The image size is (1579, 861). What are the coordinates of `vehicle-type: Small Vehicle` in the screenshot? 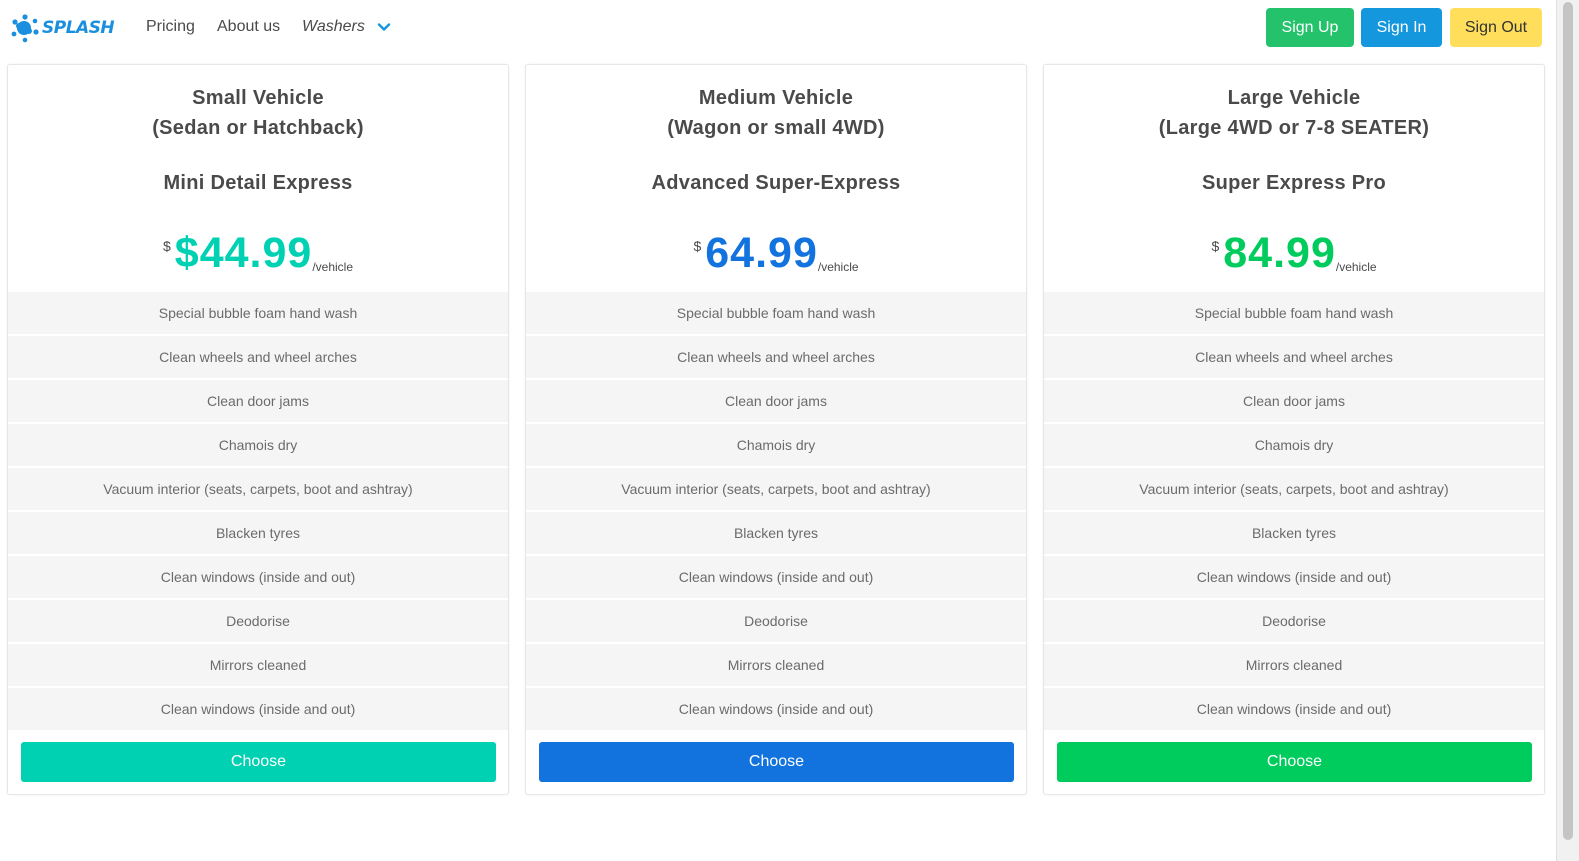 It's located at (258, 98).